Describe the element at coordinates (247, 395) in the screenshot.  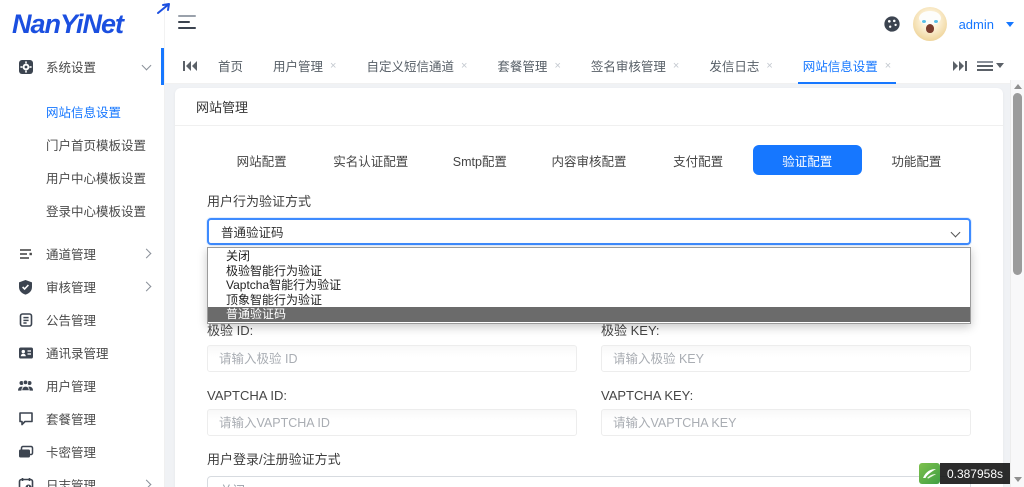
I see `vaptcha-id-label: VAPTCHA ID:` at that location.